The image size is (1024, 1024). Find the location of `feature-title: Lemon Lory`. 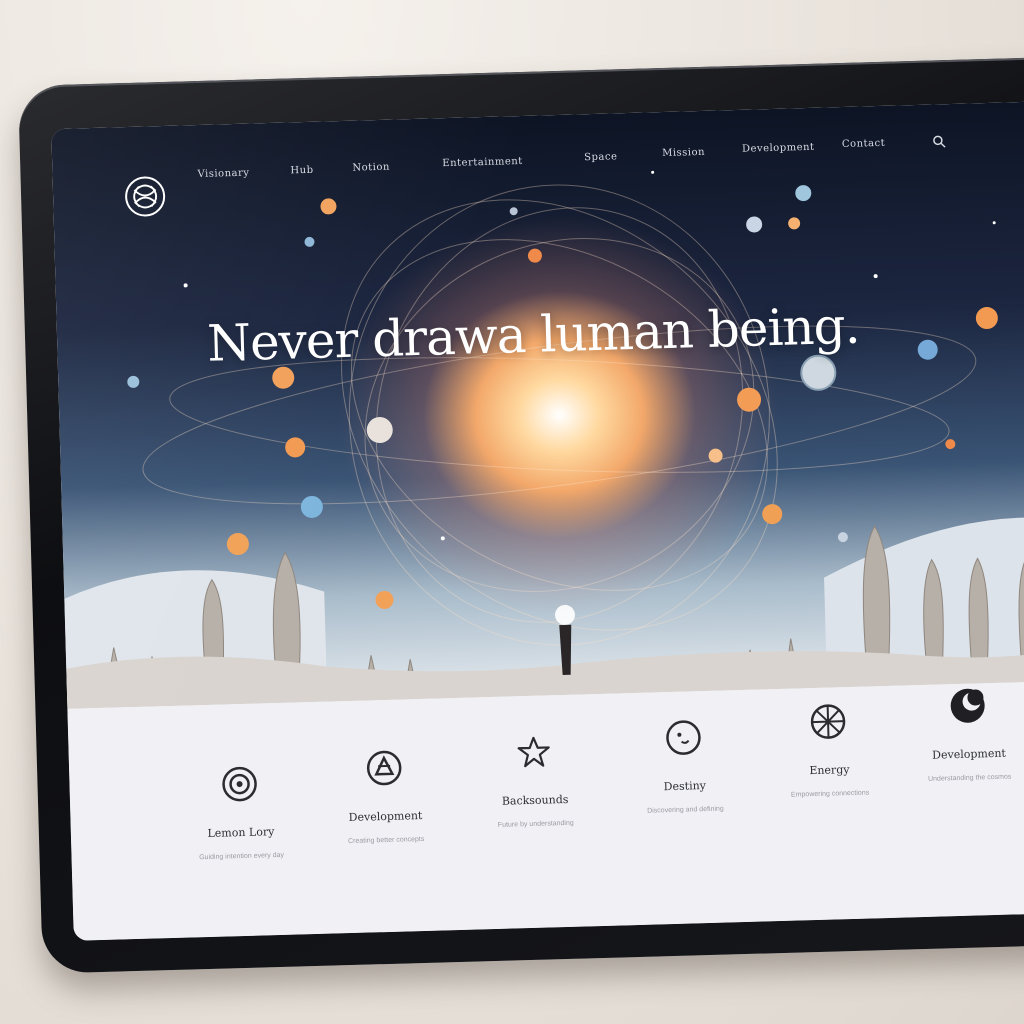

feature-title: Lemon Lory is located at coordinates (241, 832).